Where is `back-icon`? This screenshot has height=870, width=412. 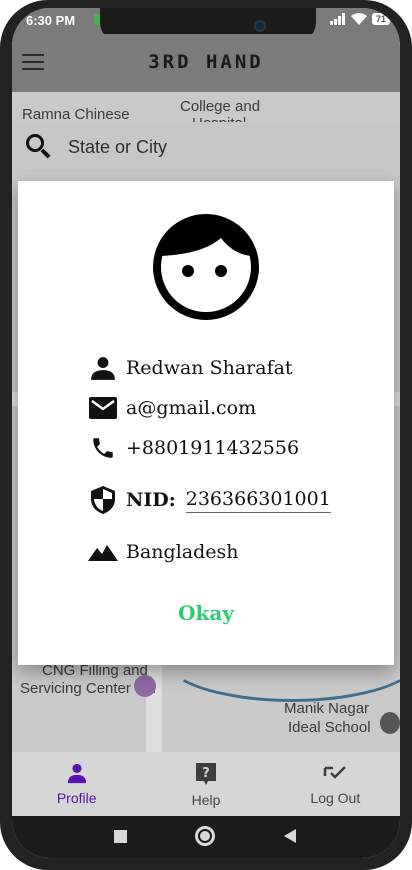
back-icon is located at coordinates (290, 836).